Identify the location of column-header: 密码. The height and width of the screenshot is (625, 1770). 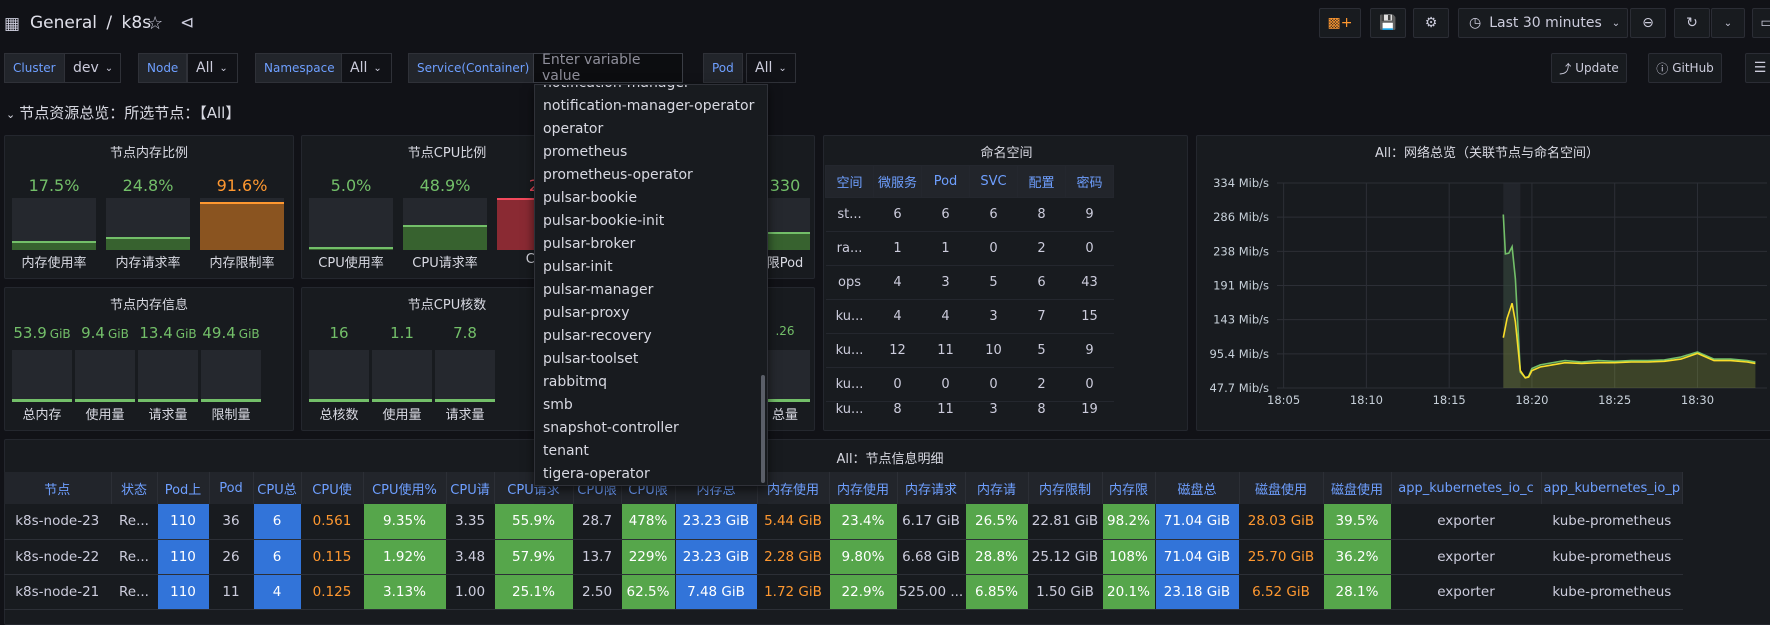
(1089, 181).